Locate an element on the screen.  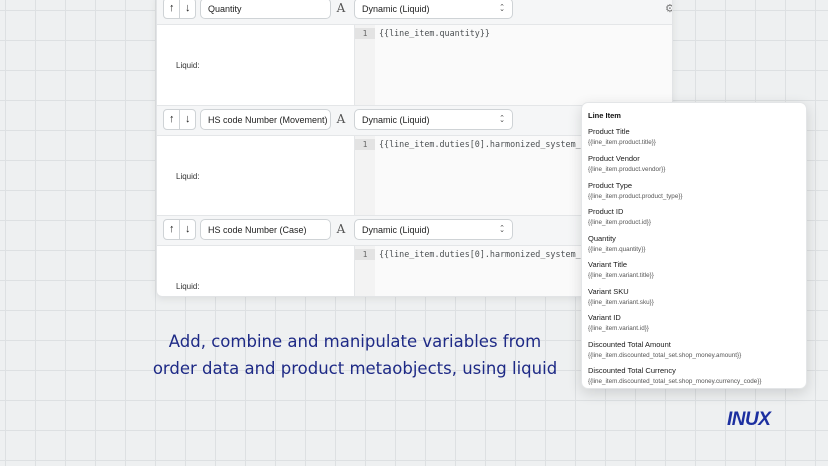
field-name-input: HS code Number (Case) is located at coordinates (265, 229).